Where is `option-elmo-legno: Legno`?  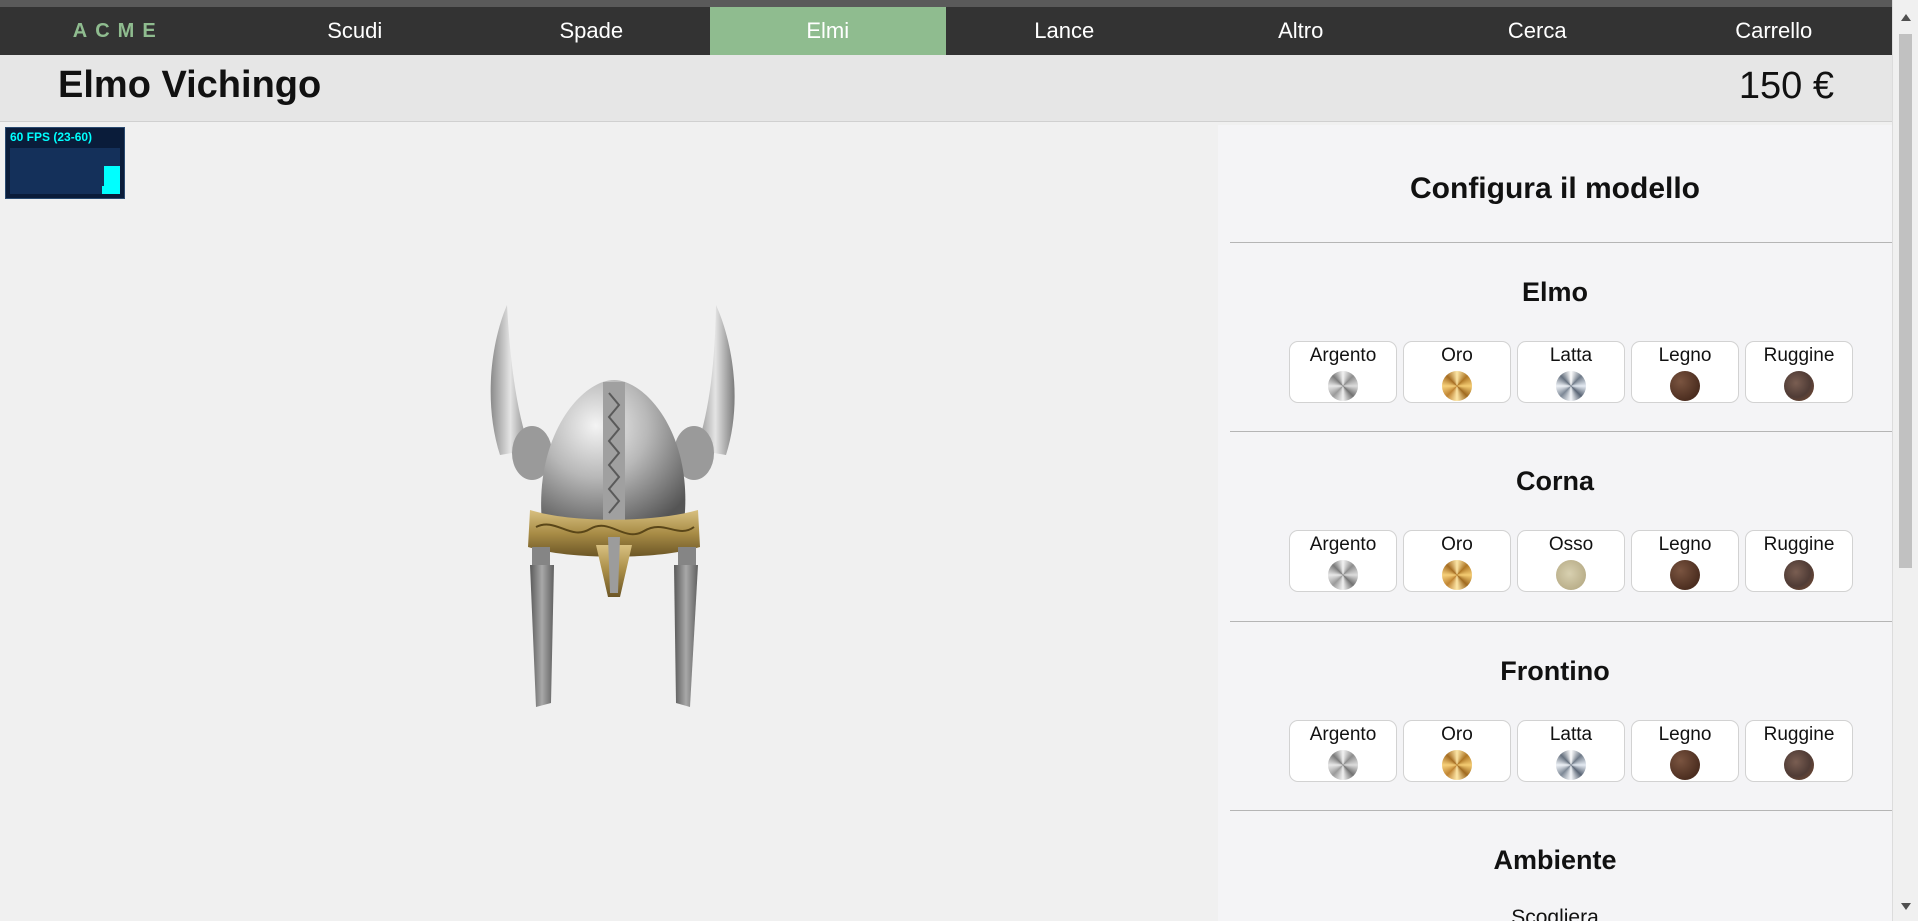 option-elmo-legno: Legno is located at coordinates (1685, 372).